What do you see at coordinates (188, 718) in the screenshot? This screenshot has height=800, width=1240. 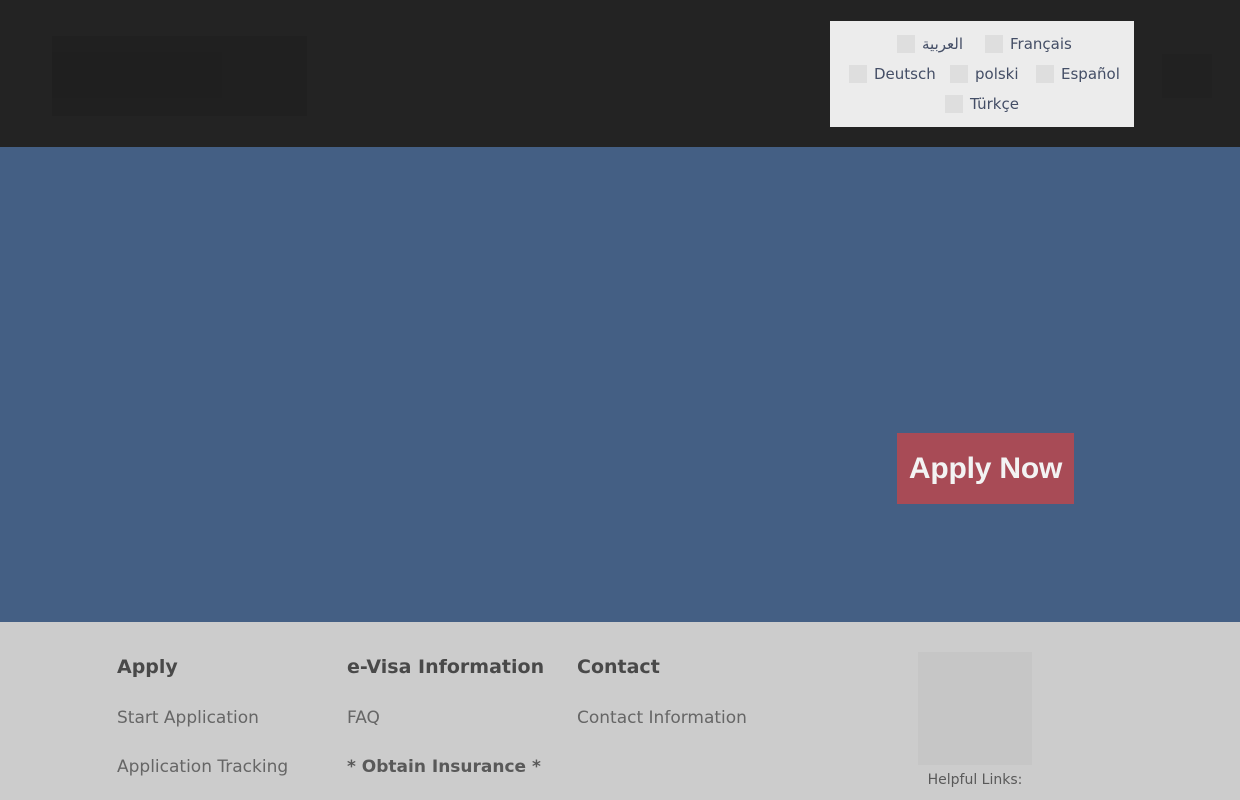 I see `start-application-link: Start Application` at bounding box center [188, 718].